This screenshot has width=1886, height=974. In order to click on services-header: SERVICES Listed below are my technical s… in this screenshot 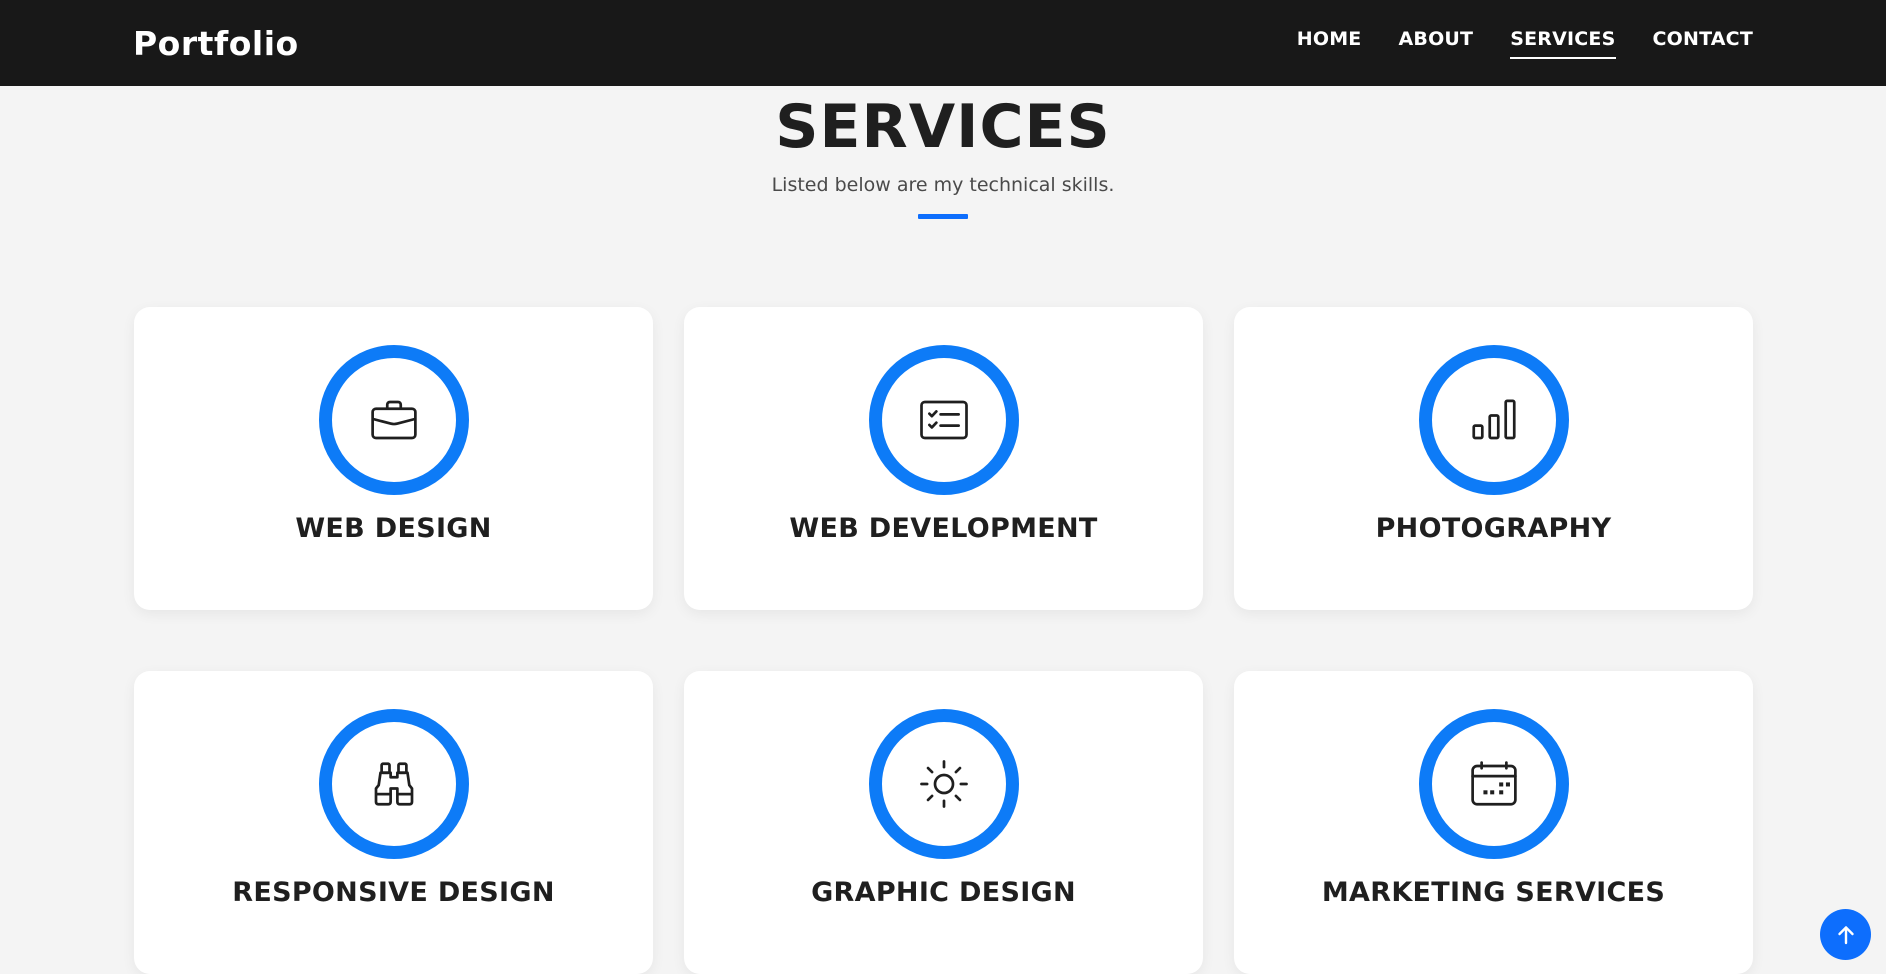, I will do `click(943, 152)`.